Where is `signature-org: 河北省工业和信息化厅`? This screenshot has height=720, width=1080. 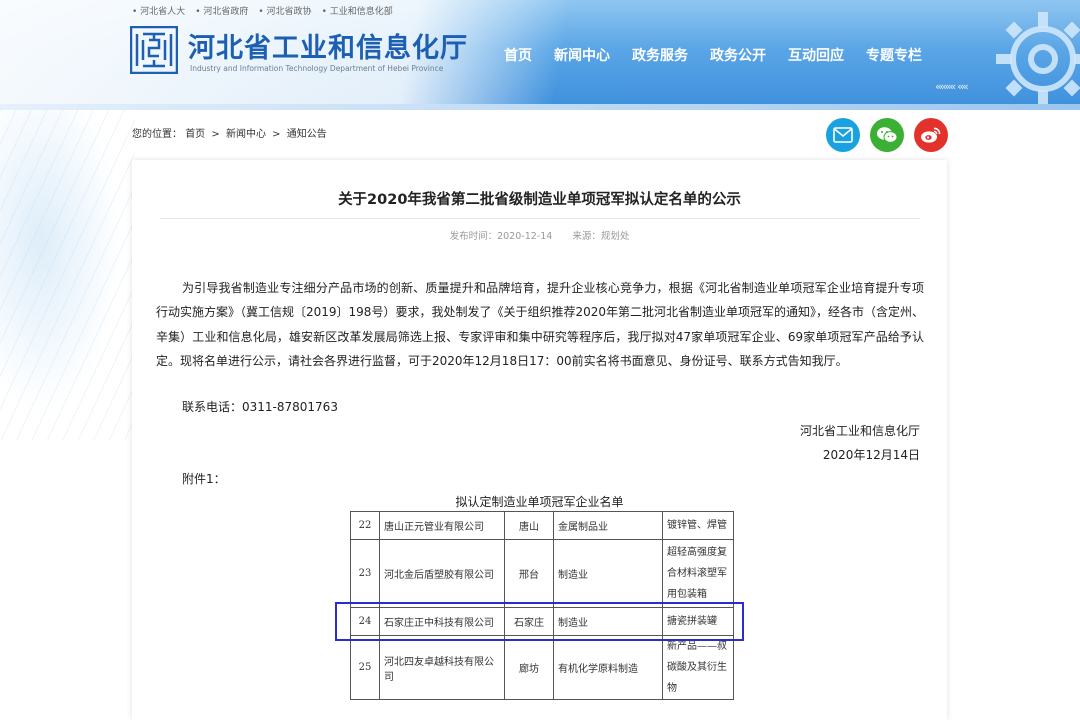 signature-org: 河北省工业和信息化厅 is located at coordinates (859, 431).